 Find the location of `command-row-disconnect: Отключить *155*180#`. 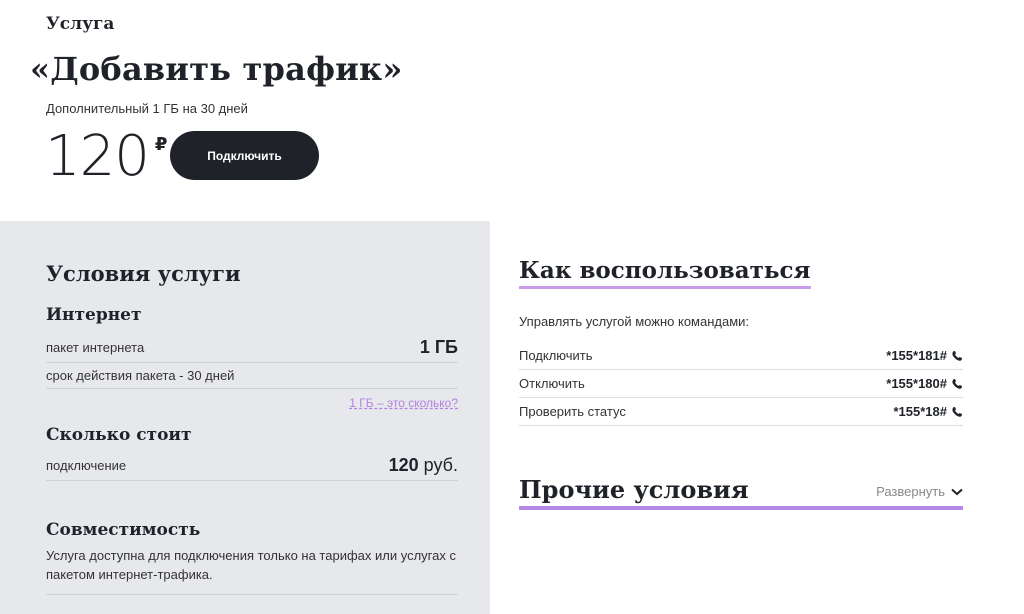

command-row-disconnect: Отключить *155*180# is located at coordinates (741, 384).